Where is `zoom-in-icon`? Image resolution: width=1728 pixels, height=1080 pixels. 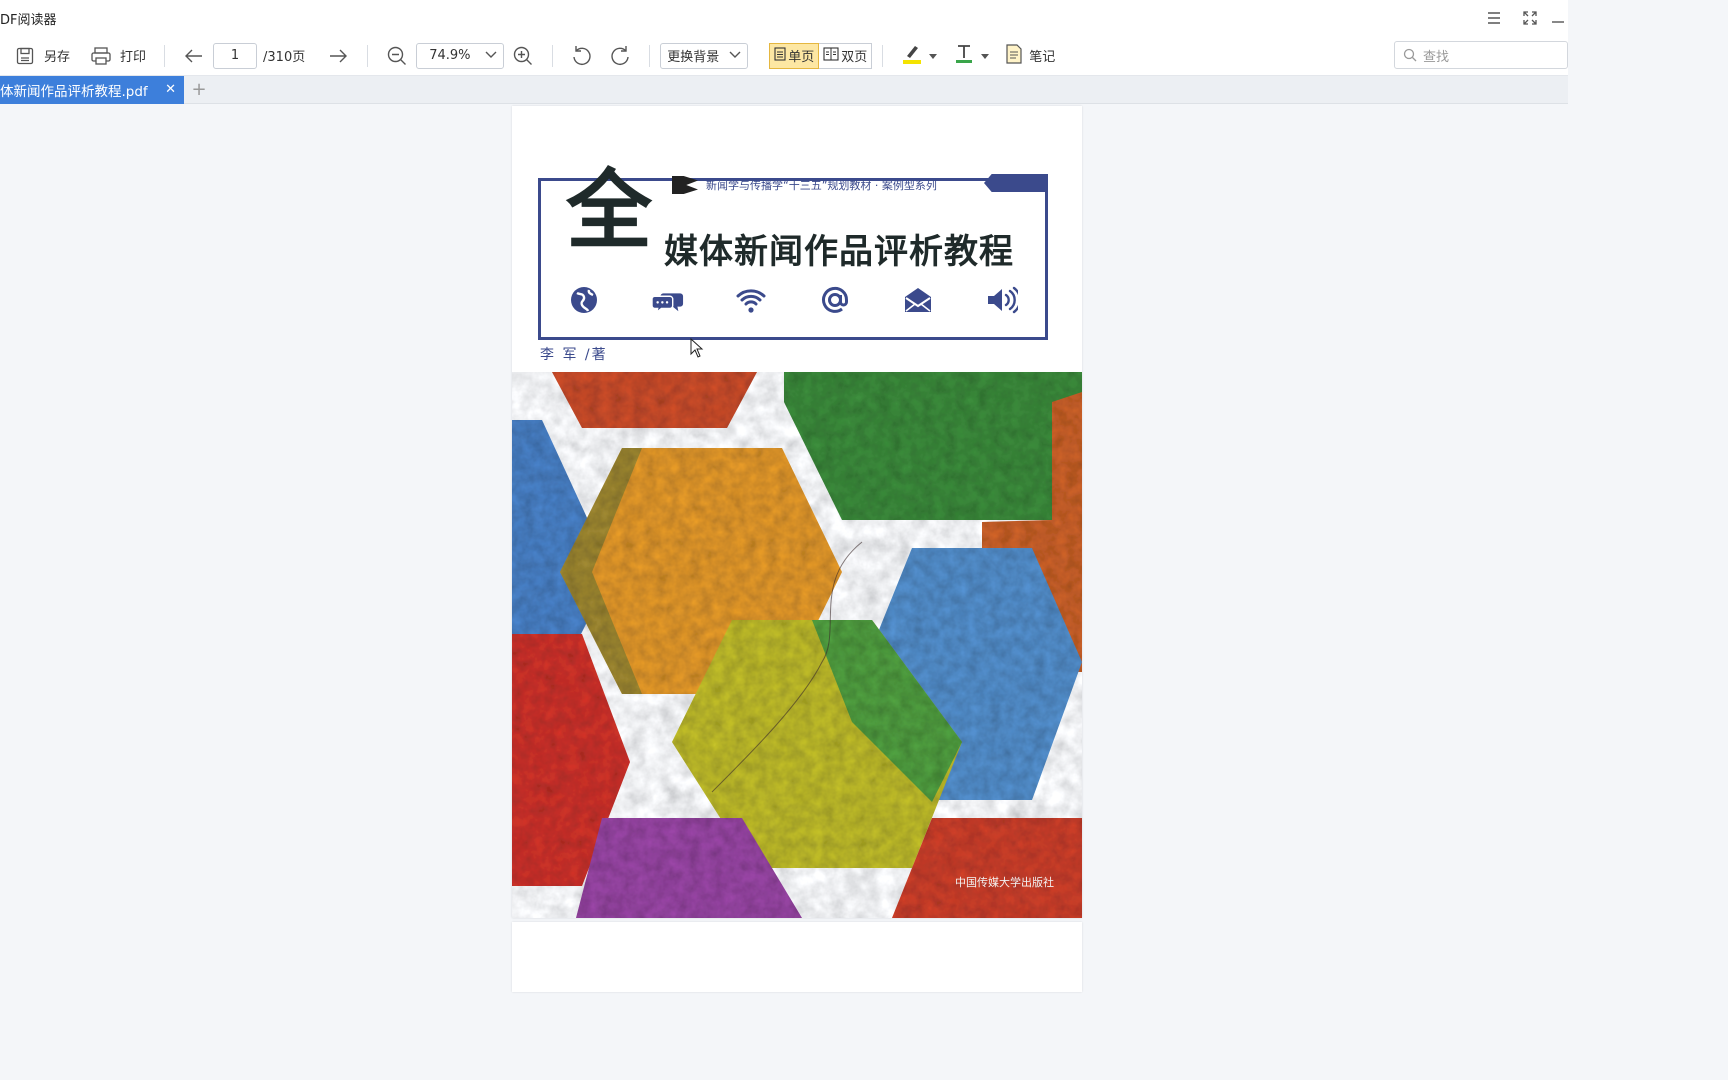 zoom-in-icon is located at coordinates (523, 56).